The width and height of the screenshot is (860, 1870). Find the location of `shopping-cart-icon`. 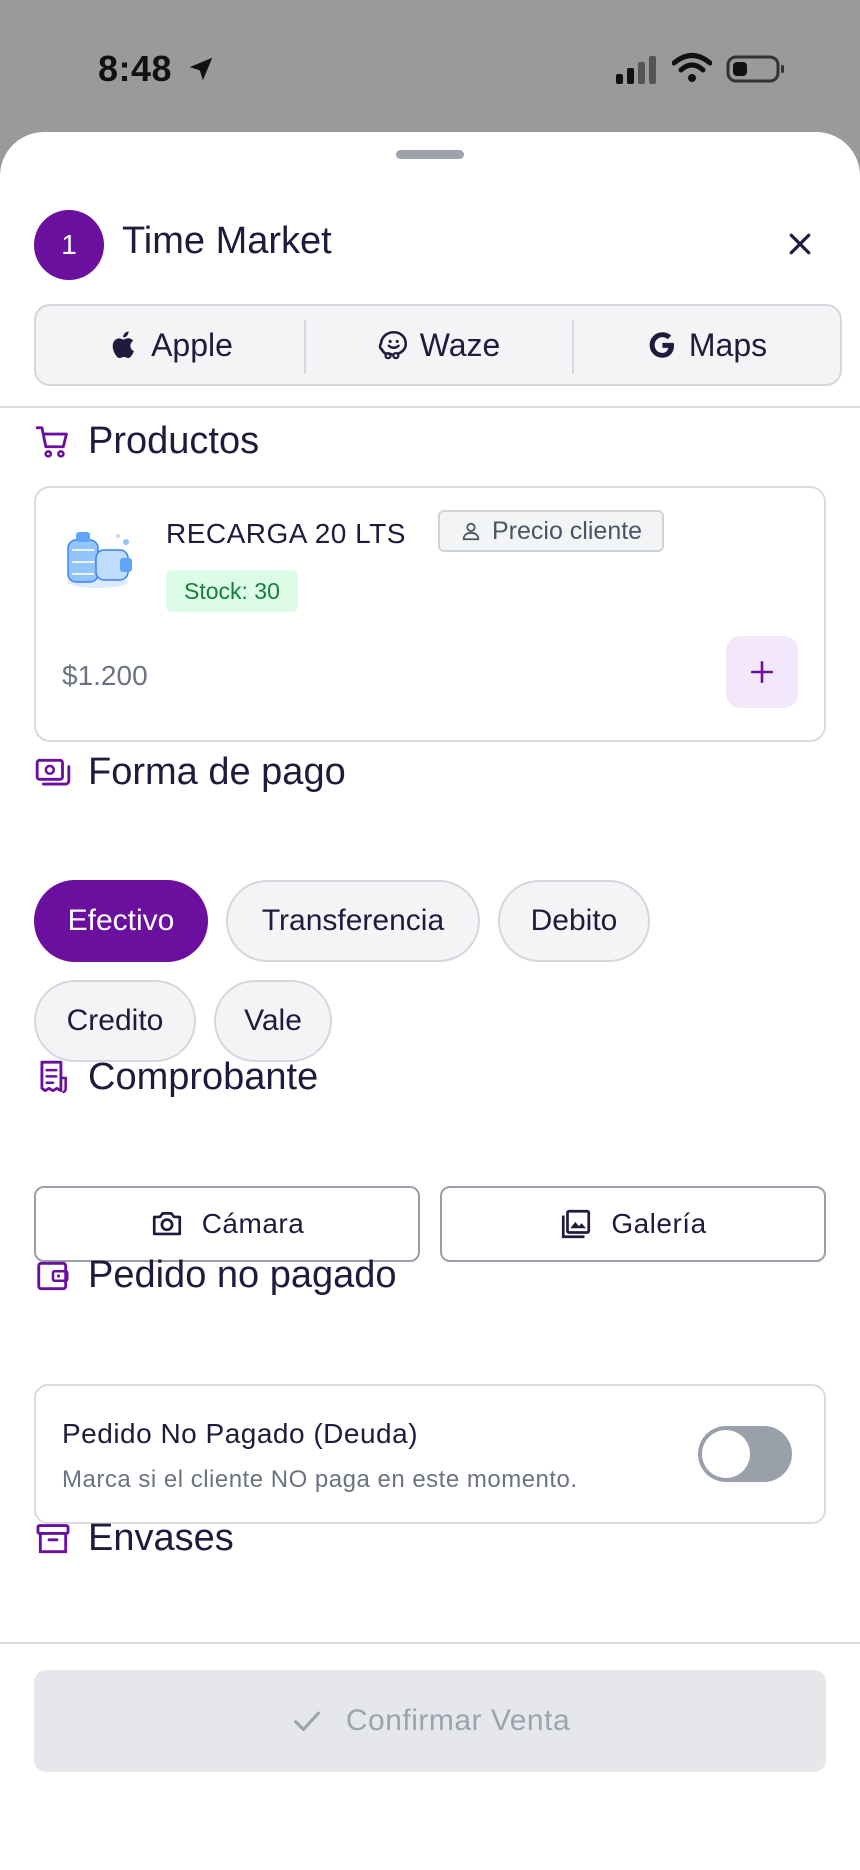

shopping-cart-icon is located at coordinates (51, 441).